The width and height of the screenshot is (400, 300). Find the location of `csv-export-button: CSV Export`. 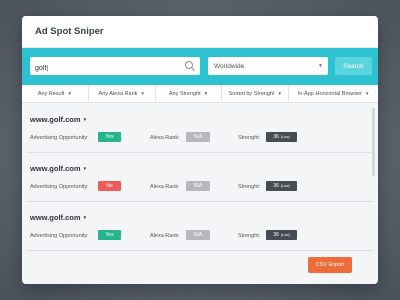

csv-export-button: CSV Export is located at coordinates (330, 265).